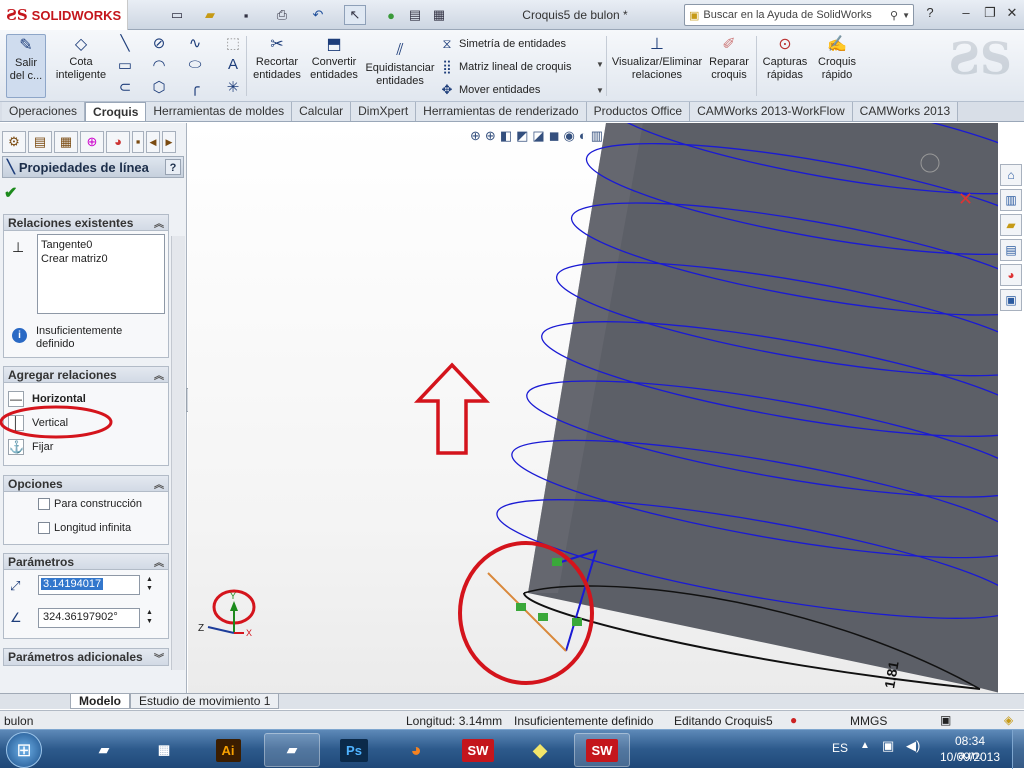  What do you see at coordinates (355, 15) in the screenshot?
I see `select-arrow-icon: ↖` at bounding box center [355, 15].